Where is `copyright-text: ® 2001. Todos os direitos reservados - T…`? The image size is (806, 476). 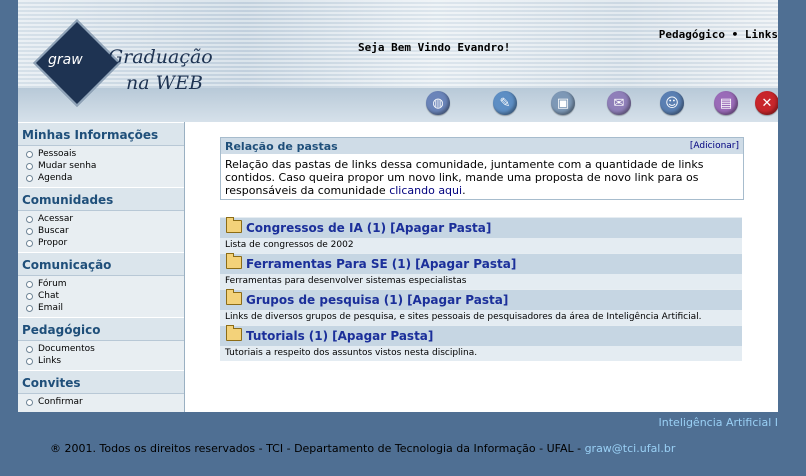 copyright-text: ® 2001. Todos os direitos reservados - T… is located at coordinates (317, 448).